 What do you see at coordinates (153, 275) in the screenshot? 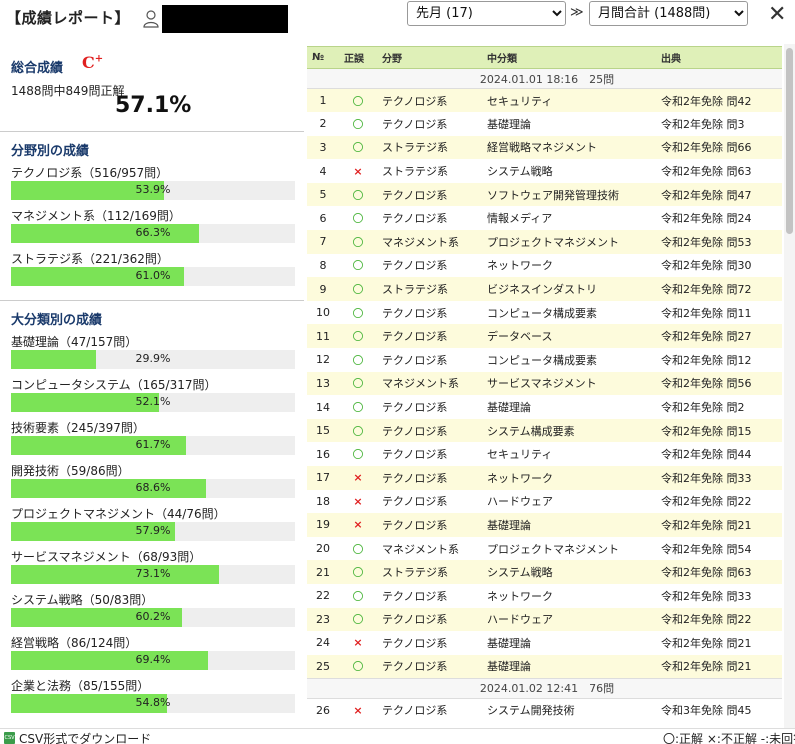
I see `score-bar-percent: 61.0%` at bounding box center [153, 275].